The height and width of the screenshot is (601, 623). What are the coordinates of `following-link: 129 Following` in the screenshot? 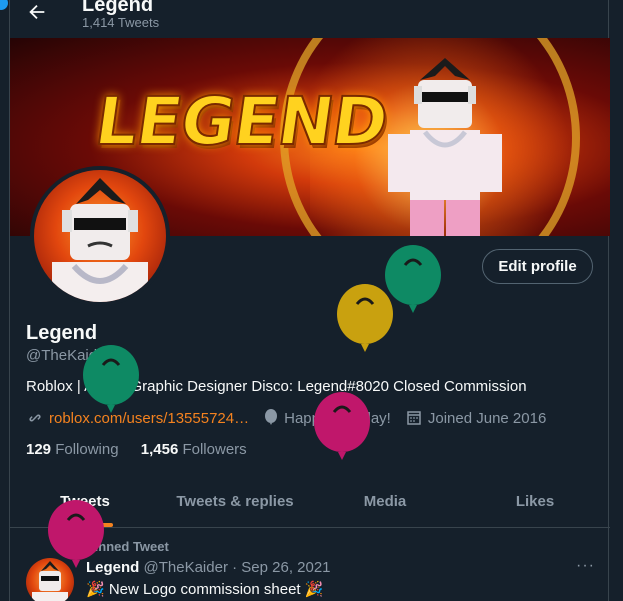 It's located at (72, 449).